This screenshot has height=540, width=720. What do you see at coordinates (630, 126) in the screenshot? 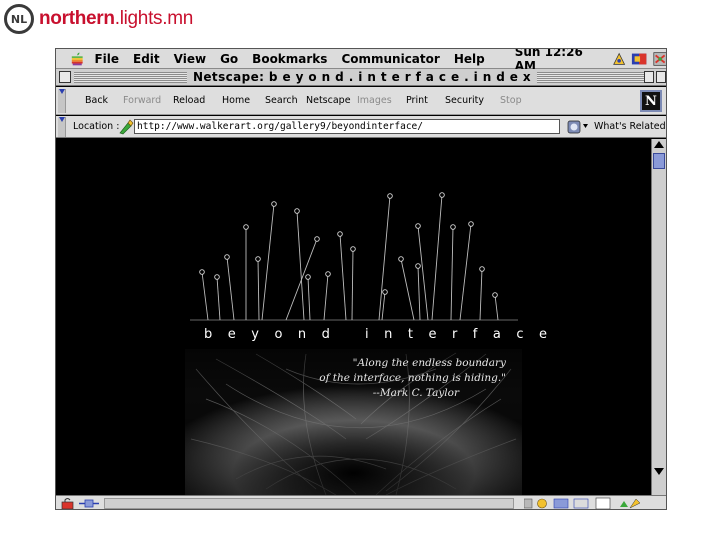
I see `whats-related-button: What's Related` at bounding box center [630, 126].